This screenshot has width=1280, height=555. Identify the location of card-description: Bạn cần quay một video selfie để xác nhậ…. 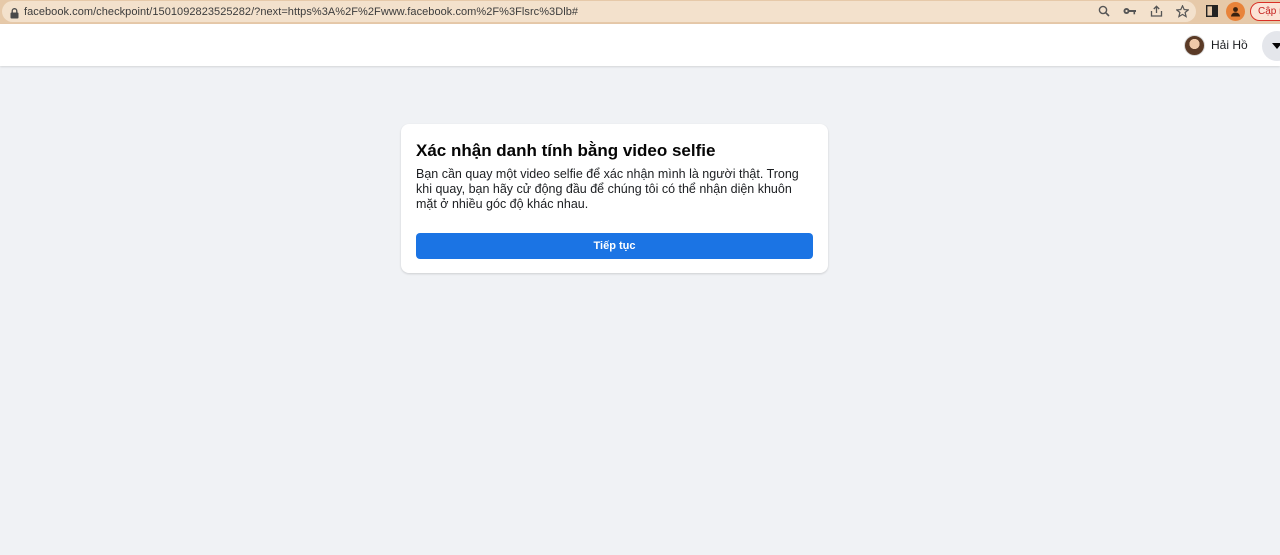
(607, 189).